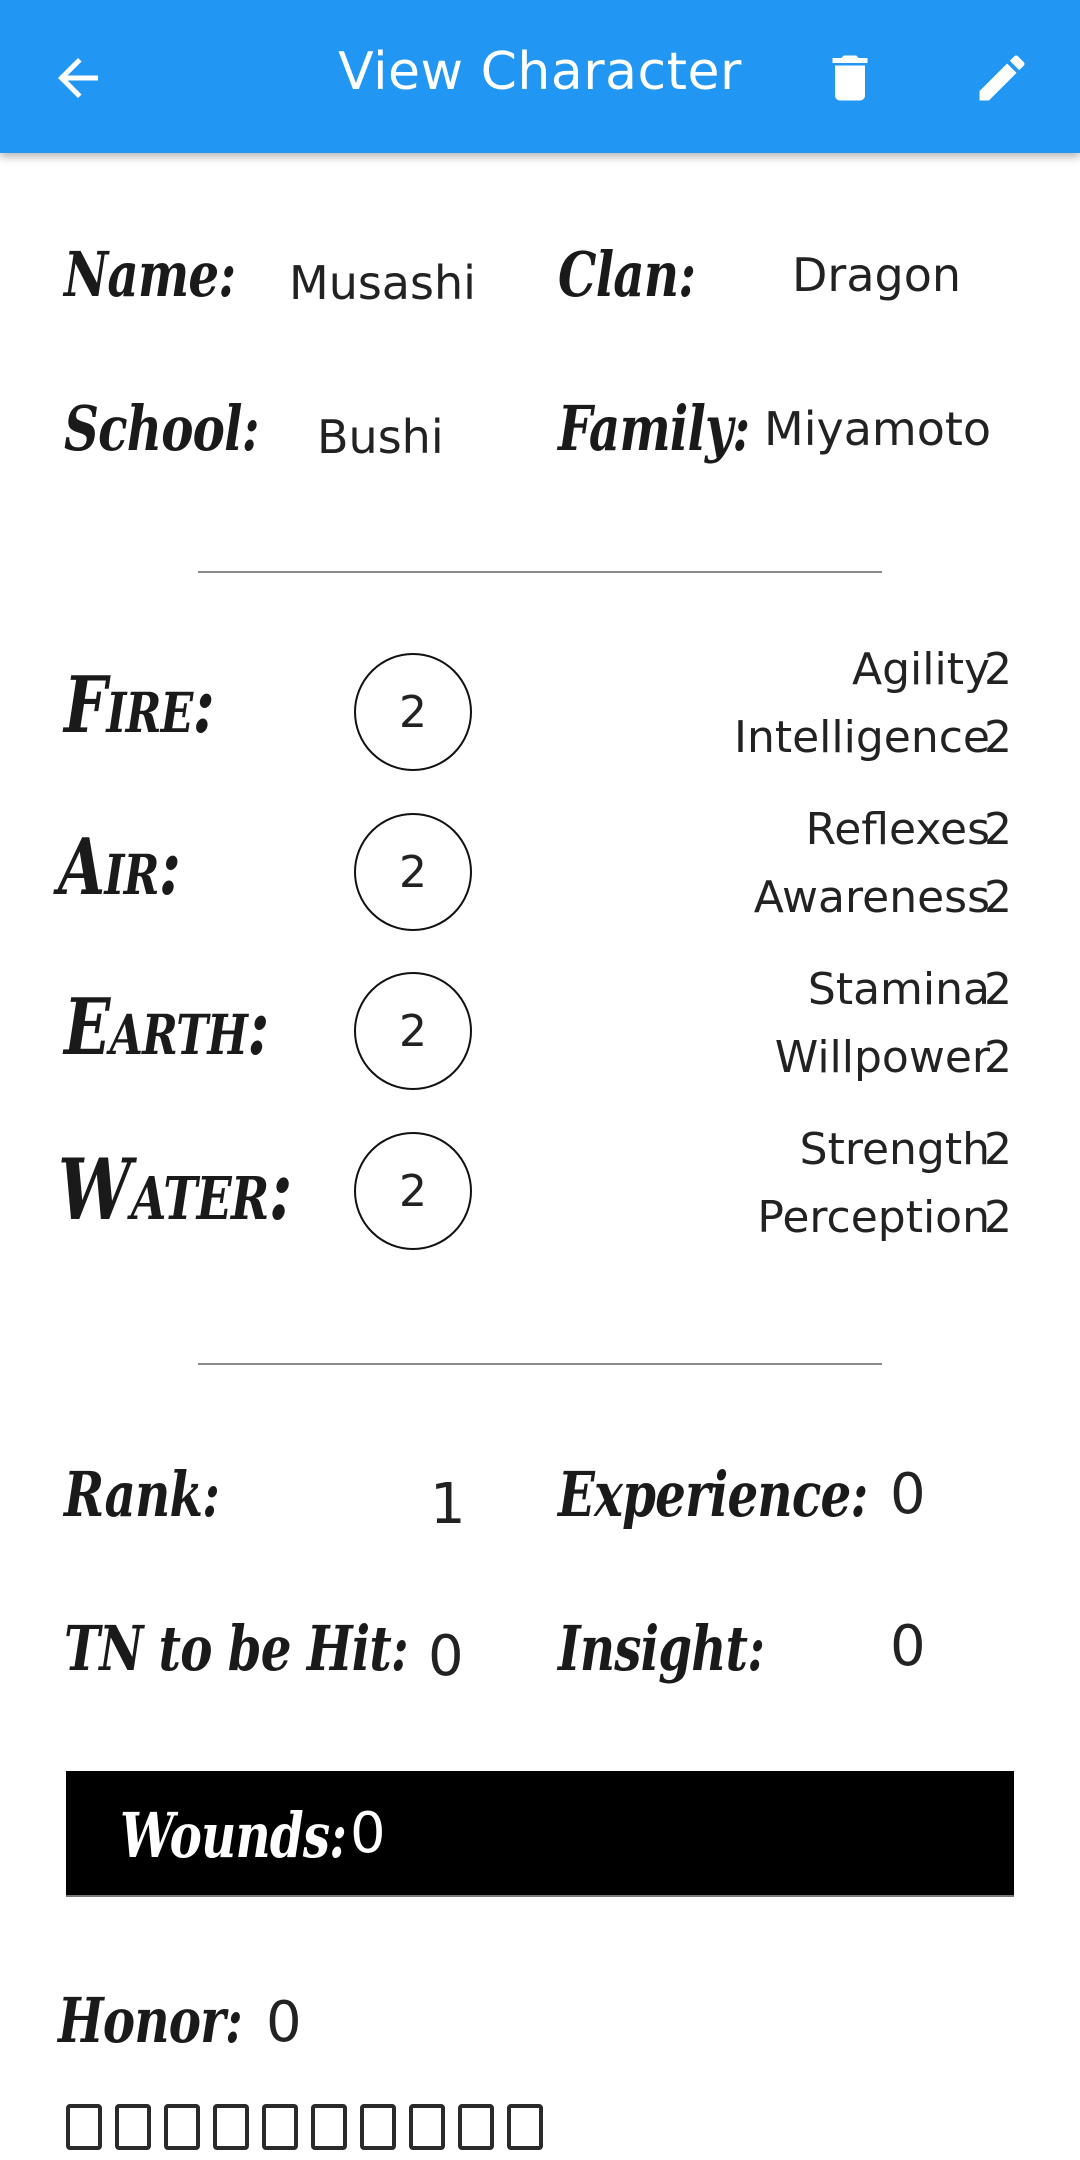 The height and width of the screenshot is (2160, 1080). What do you see at coordinates (908, 1494) in the screenshot?
I see `experience-value: 0` at bounding box center [908, 1494].